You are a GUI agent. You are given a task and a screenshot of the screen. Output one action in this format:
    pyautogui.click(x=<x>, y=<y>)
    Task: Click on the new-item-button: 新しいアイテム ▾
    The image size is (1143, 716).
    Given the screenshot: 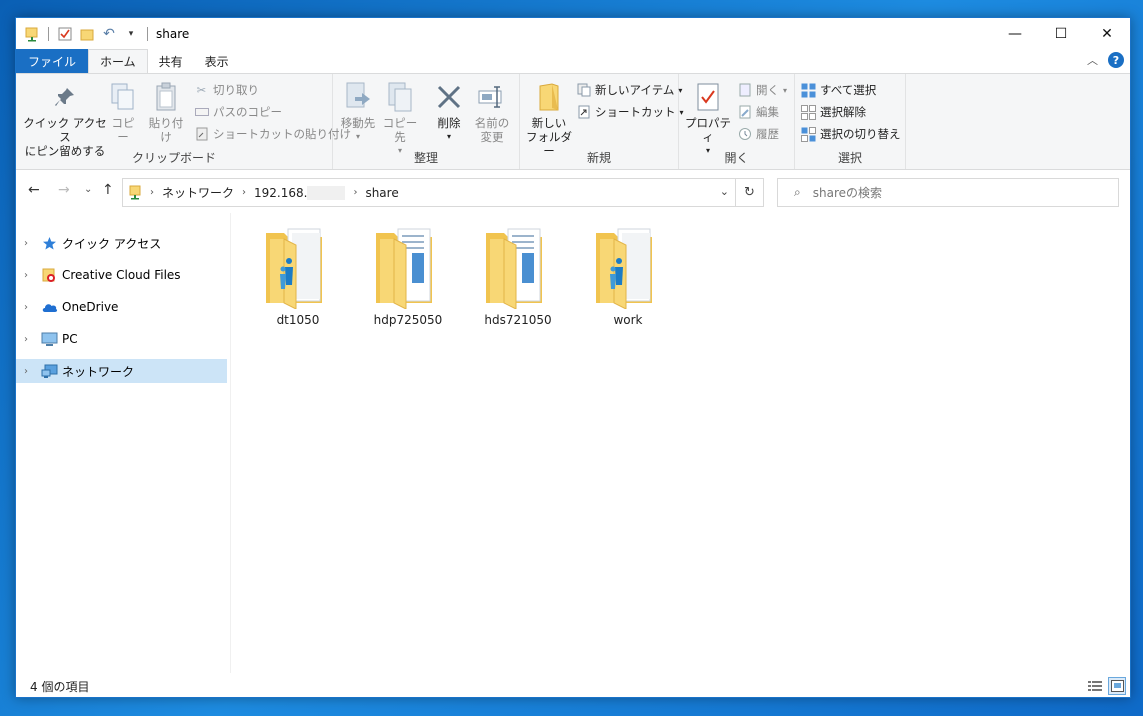 What is the action you would take?
    pyautogui.click(x=629, y=90)
    